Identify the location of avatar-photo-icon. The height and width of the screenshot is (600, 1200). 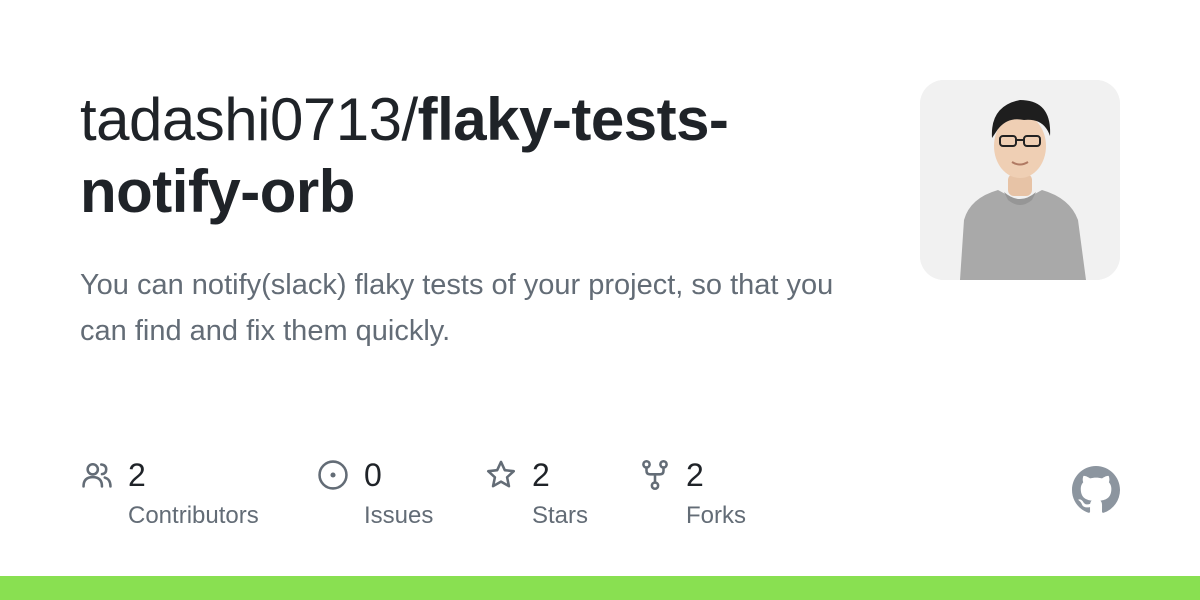
(1020, 180).